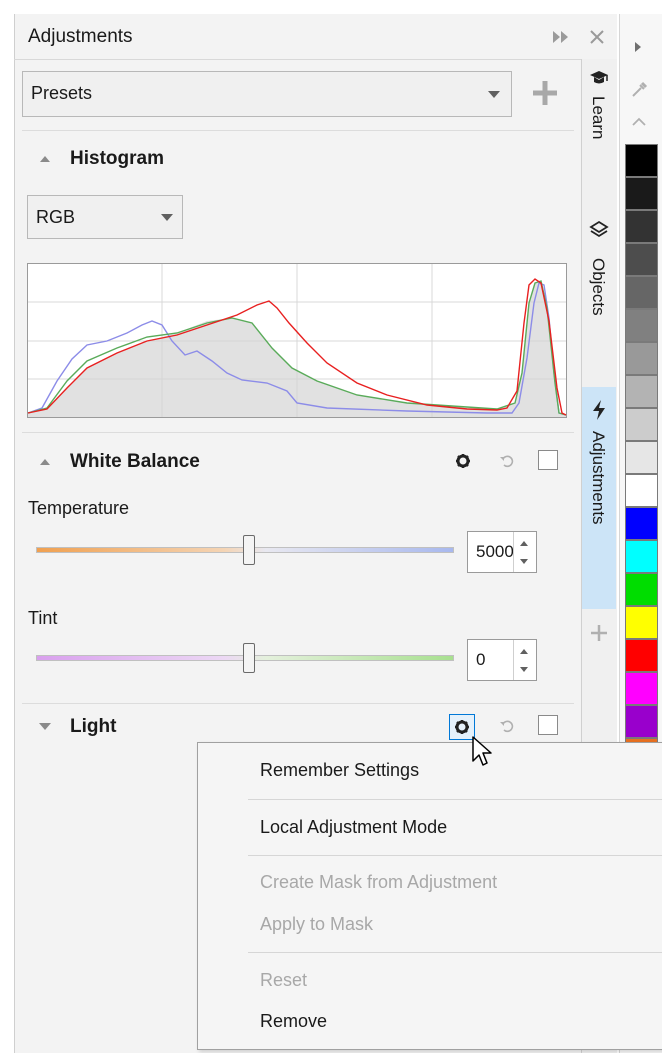 This screenshot has width=662, height=1053. Describe the element at coordinates (482, 752) in the screenshot. I see `mouse-pointer-icon` at that location.